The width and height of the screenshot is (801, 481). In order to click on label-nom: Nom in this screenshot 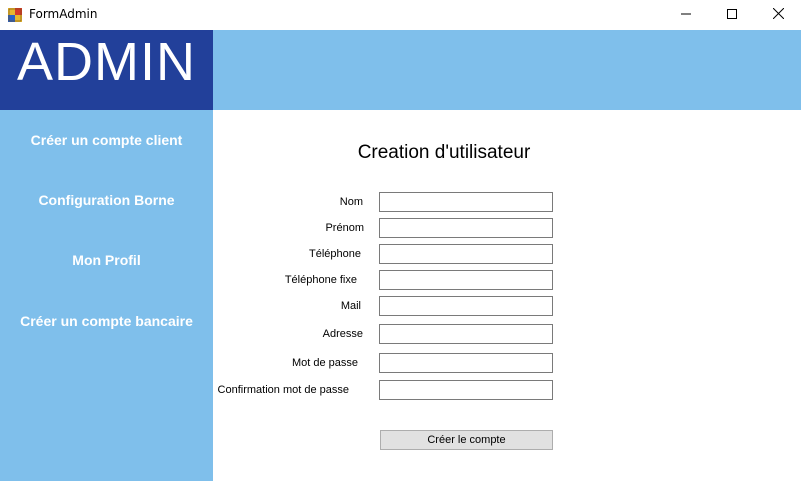, I will do `click(351, 202)`.